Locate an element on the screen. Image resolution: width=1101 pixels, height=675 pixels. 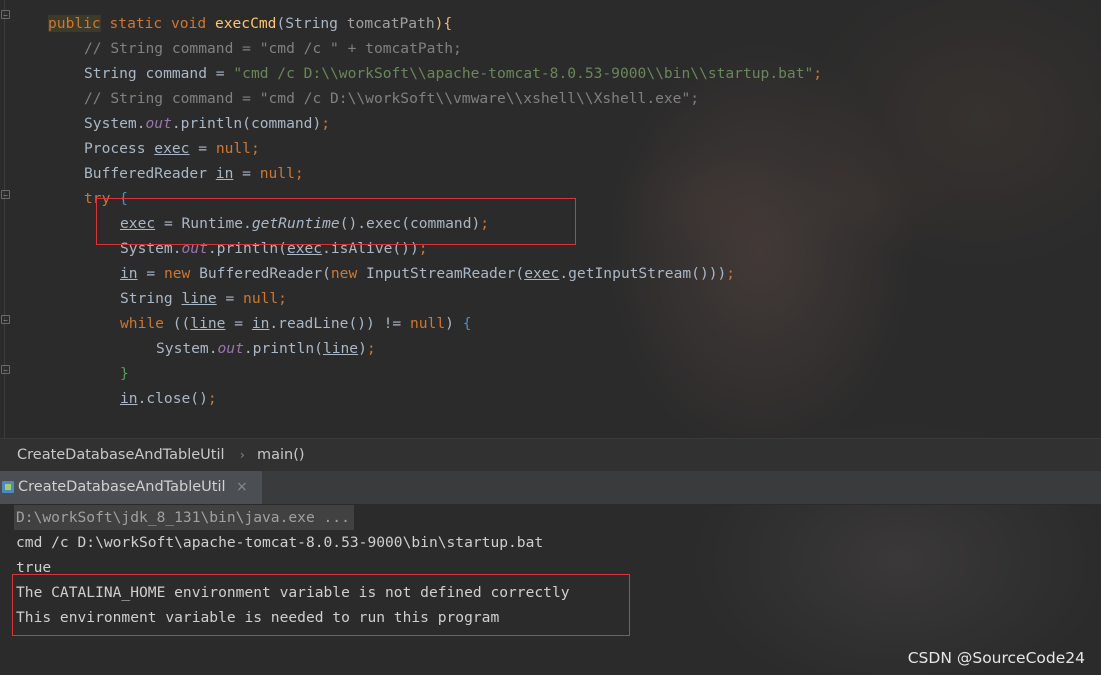
code-token: .getInputStream())) is located at coordinates (643, 273).